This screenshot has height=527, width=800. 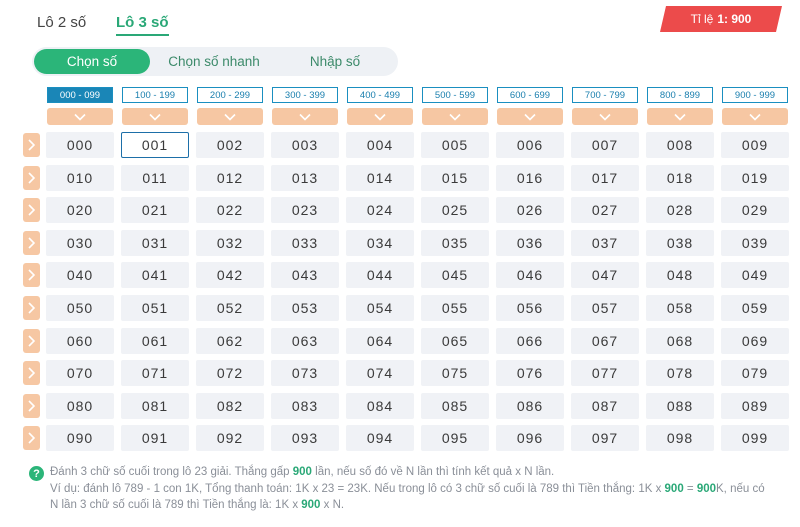 I want to click on number-cell: 077, so click(x=605, y=373).